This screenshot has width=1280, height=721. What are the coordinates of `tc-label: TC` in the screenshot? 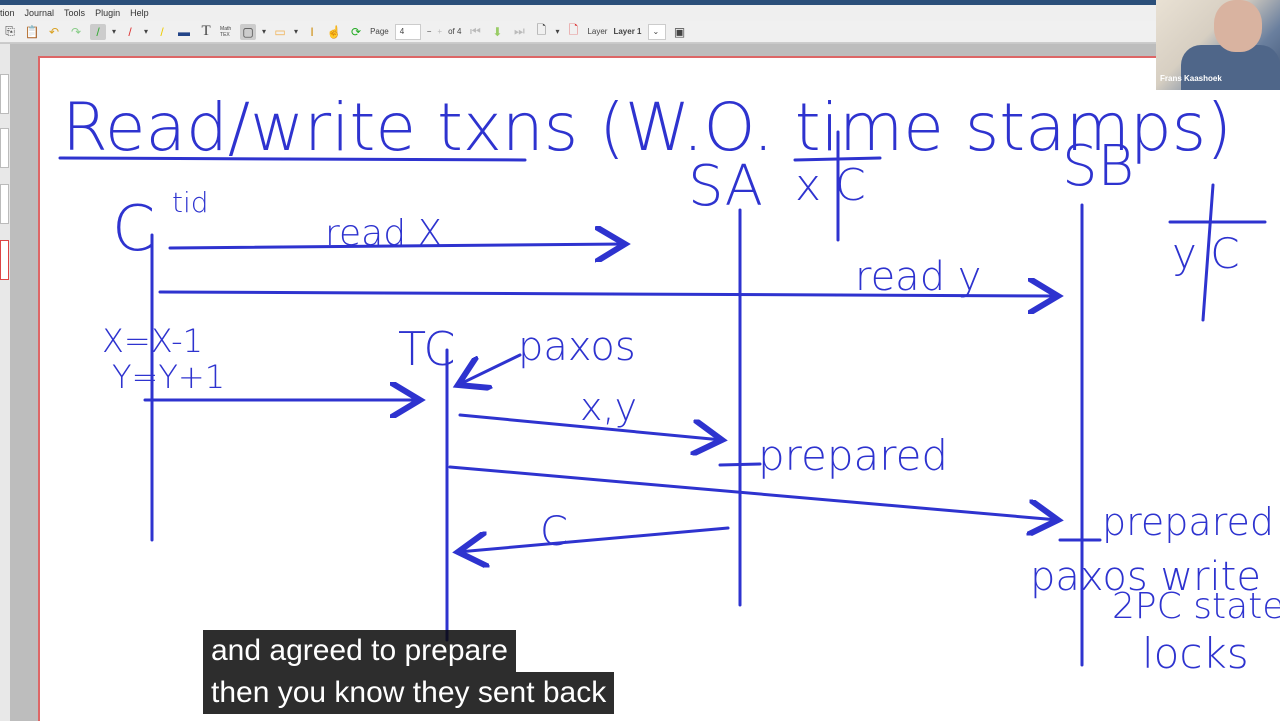 It's located at (427, 349).